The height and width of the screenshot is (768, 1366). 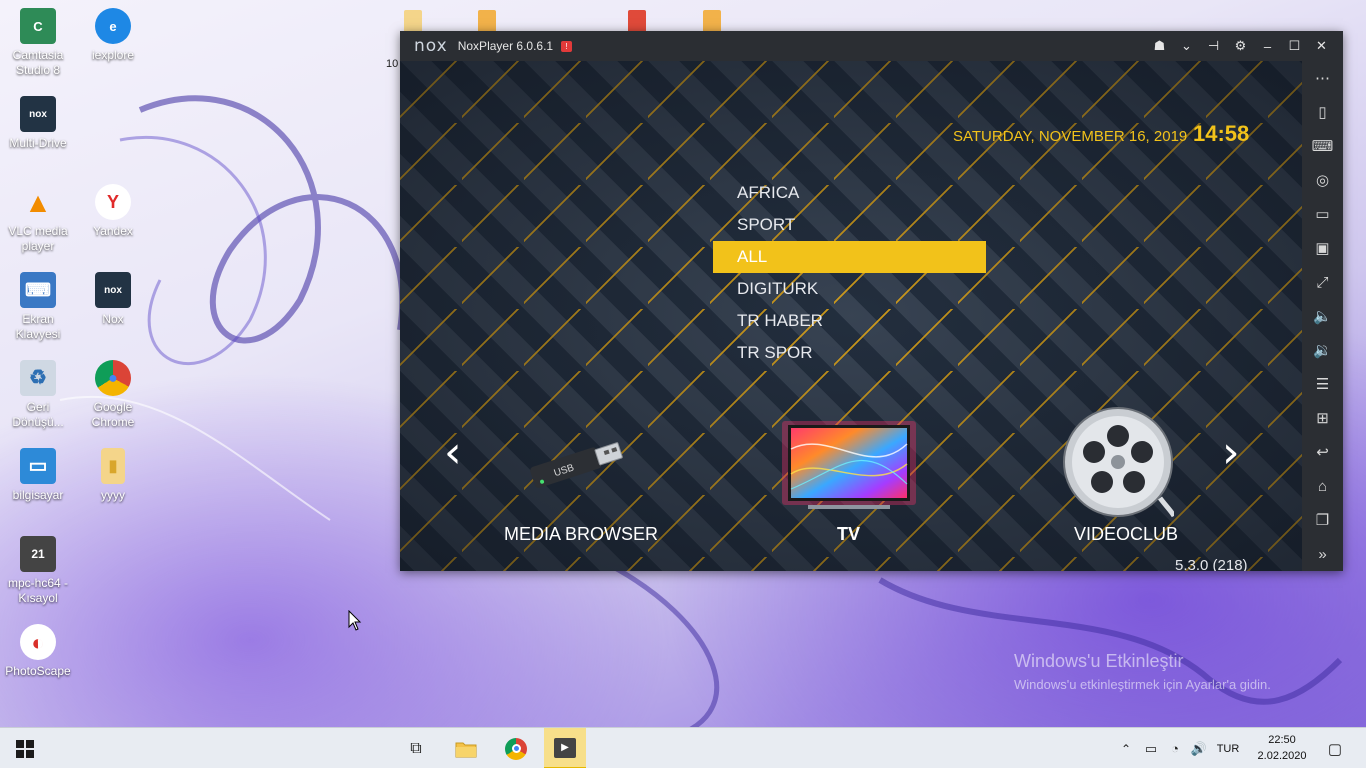 I want to click on desktop-icon-nox: nox Nox, so click(x=113, y=299).